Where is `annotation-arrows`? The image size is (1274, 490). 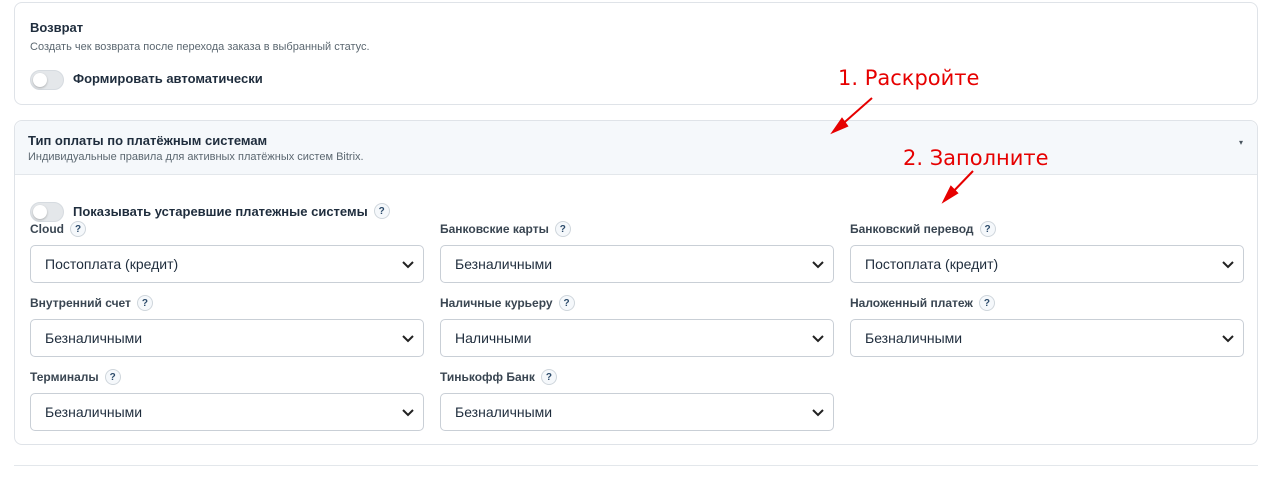
annotation-arrows is located at coordinates (902, 150).